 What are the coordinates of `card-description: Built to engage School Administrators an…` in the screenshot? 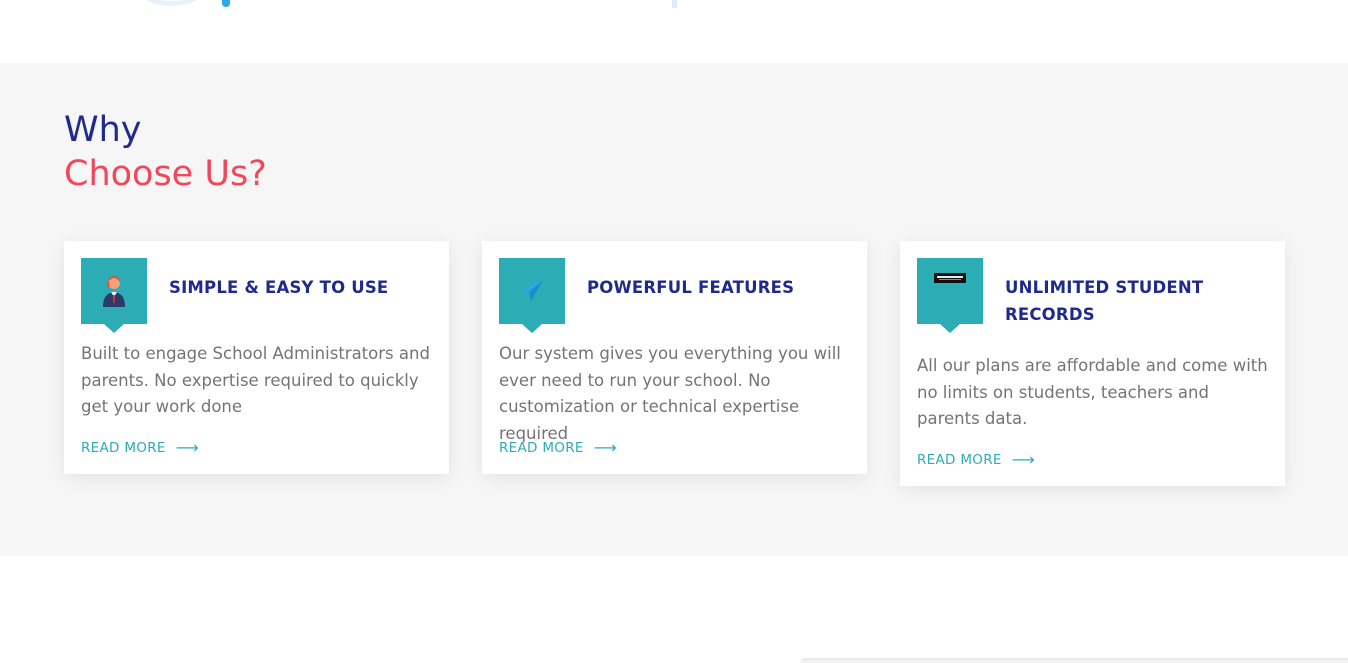 It's located at (255, 380).